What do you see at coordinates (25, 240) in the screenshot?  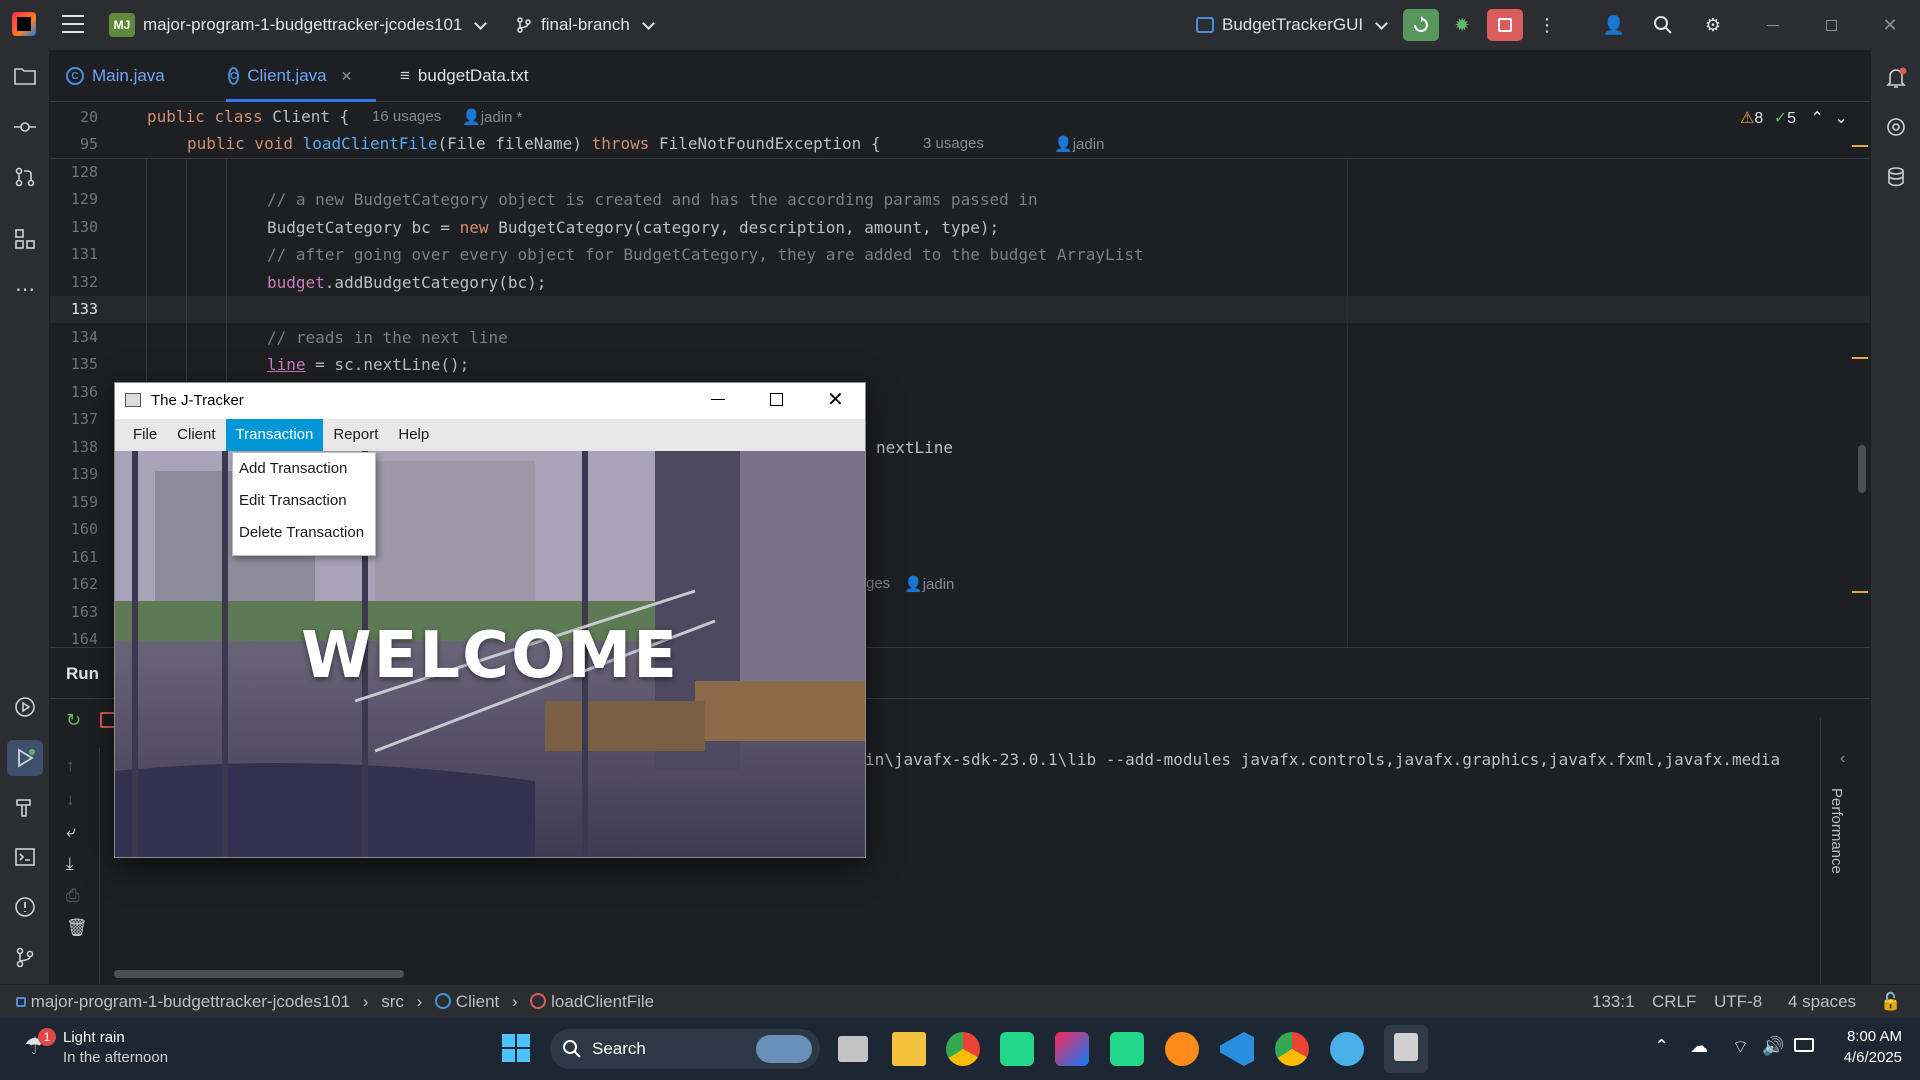 I see `structure-icon` at bounding box center [25, 240].